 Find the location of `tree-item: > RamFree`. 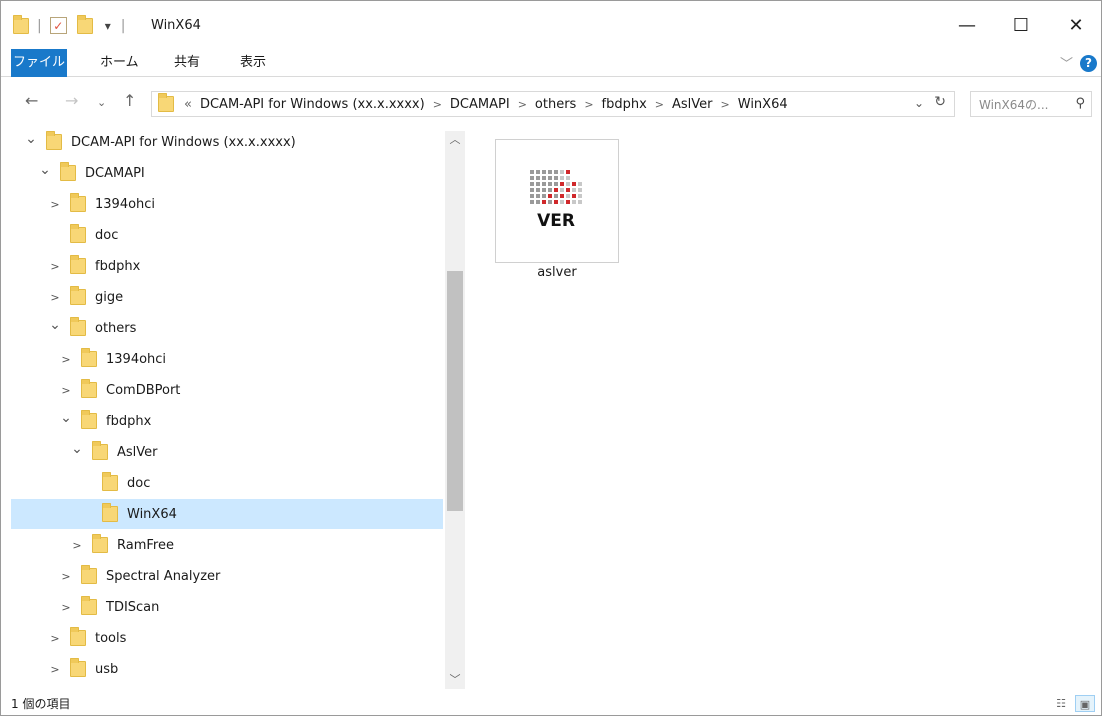

tree-item: > RamFree is located at coordinates (227, 545).